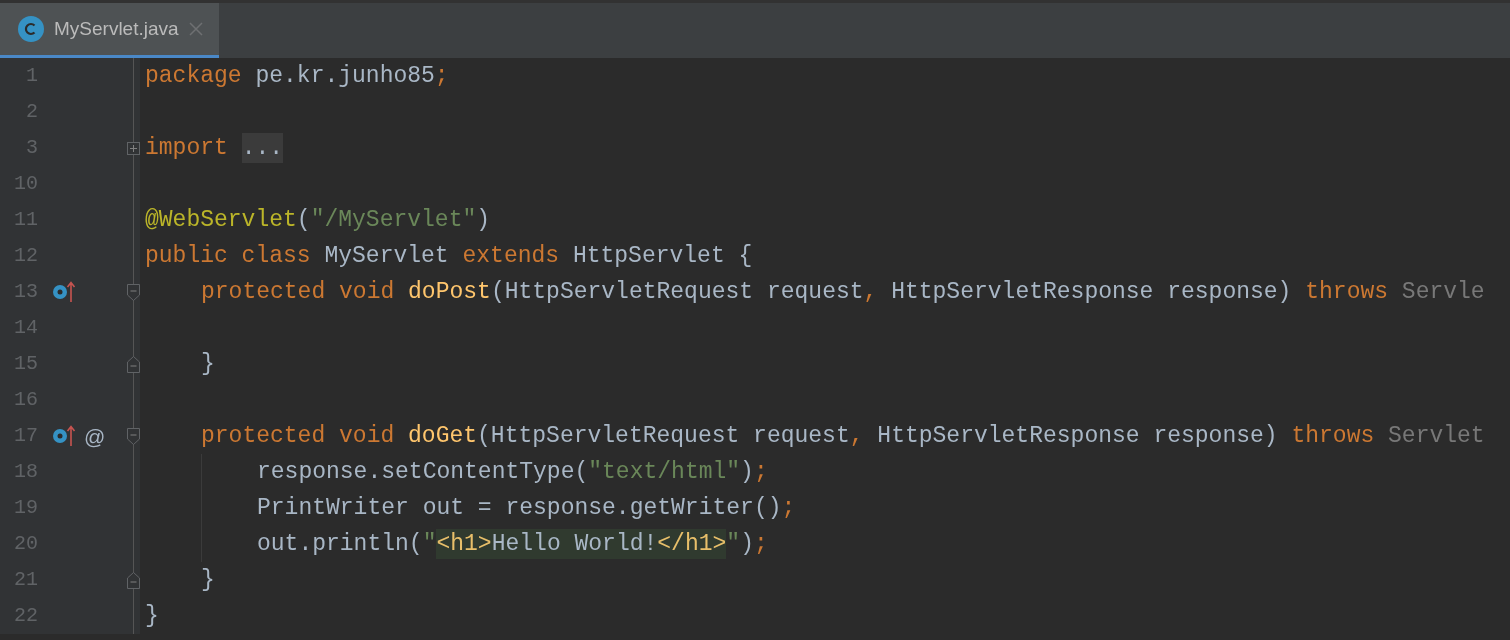 The width and height of the screenshot is (1510, 640). Describe the element at coordinates (303, 220) in the screenshot. I see `code-token: (` at that location.